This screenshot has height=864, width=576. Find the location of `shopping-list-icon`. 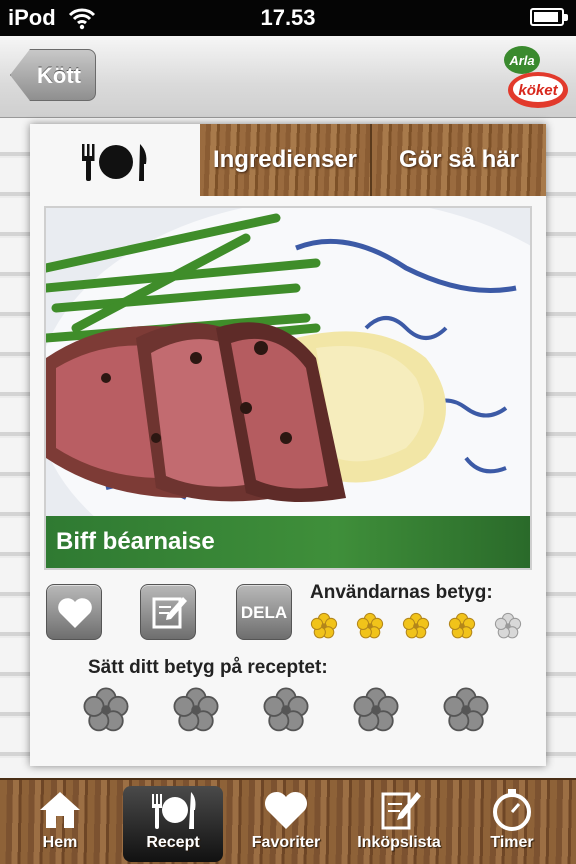

shopping-list-icon is located at coordinates (401, 811).